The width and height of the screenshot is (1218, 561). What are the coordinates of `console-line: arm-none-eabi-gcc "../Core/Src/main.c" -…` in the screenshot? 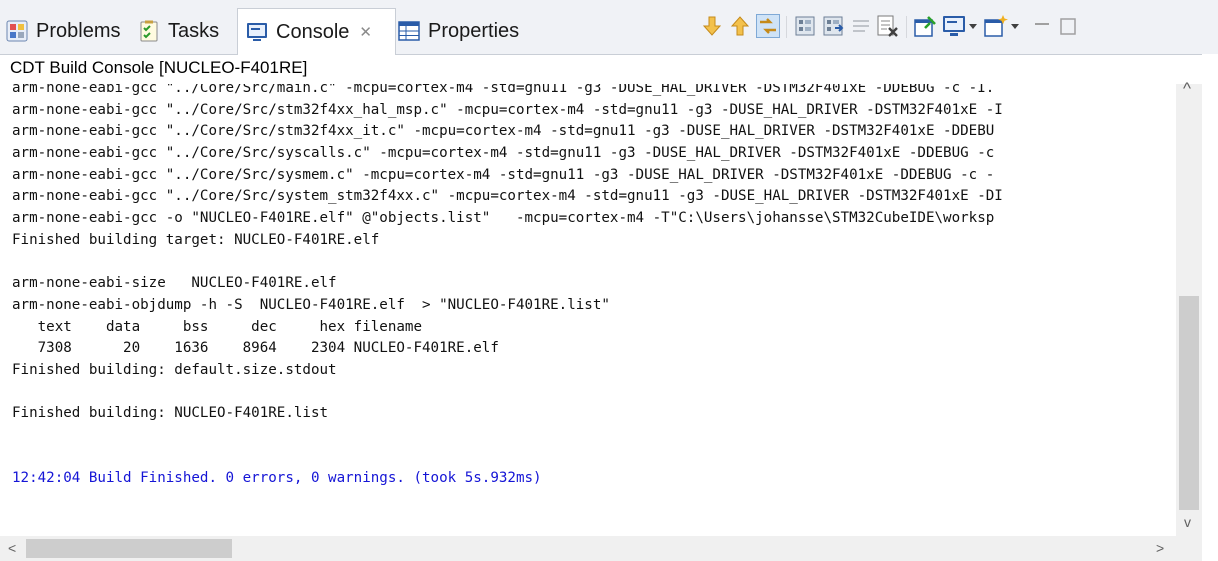 It's located at (503, 90).